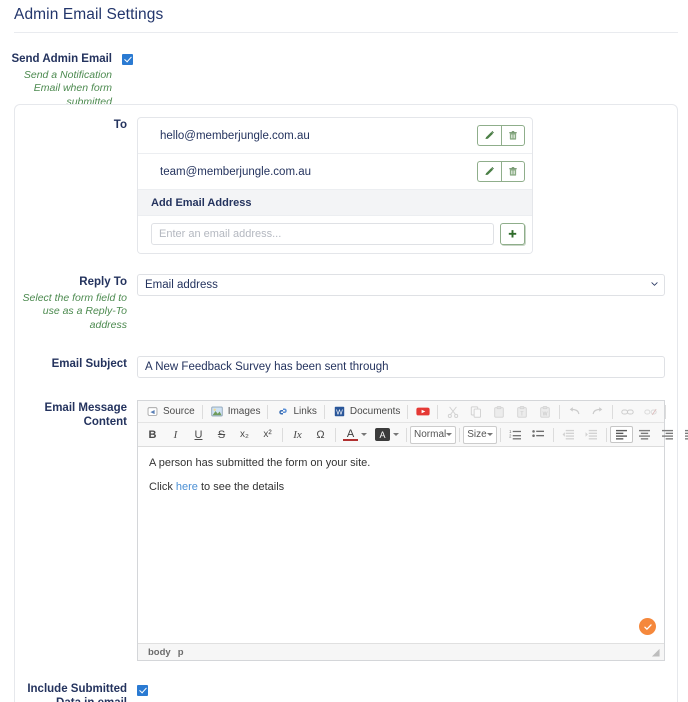 Image resolution: width=688 pixels, height=702 pixels. What do you see at coordinates (187, 487) in the screenshot?
I see `details-link: here` at bounding box center [187, 487].